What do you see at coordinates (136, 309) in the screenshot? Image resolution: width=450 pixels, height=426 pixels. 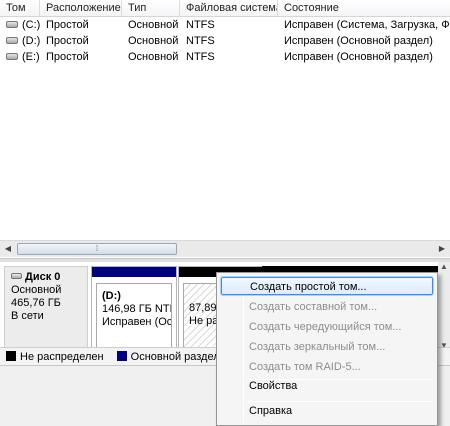 I see `partition-size: 146,98 ГБ NTFS` at bounding box center [136, 309].